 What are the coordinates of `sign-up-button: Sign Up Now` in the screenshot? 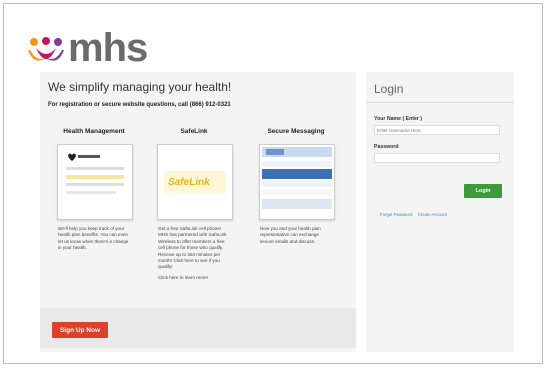 It's located at (80, 330).